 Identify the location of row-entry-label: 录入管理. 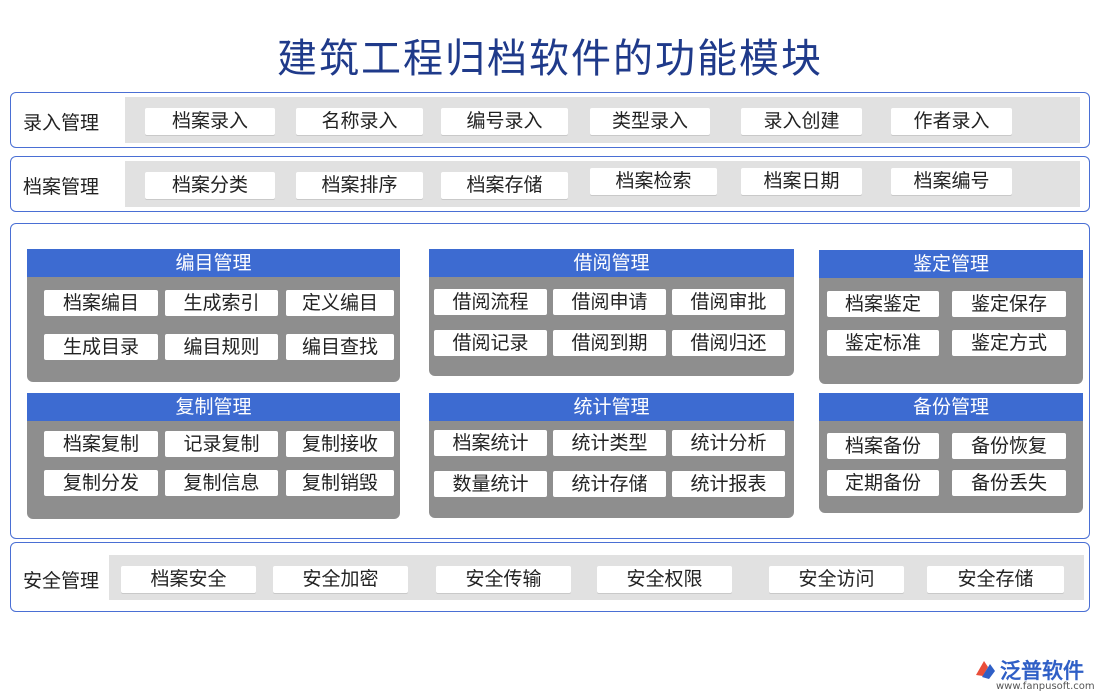
(61, 123).